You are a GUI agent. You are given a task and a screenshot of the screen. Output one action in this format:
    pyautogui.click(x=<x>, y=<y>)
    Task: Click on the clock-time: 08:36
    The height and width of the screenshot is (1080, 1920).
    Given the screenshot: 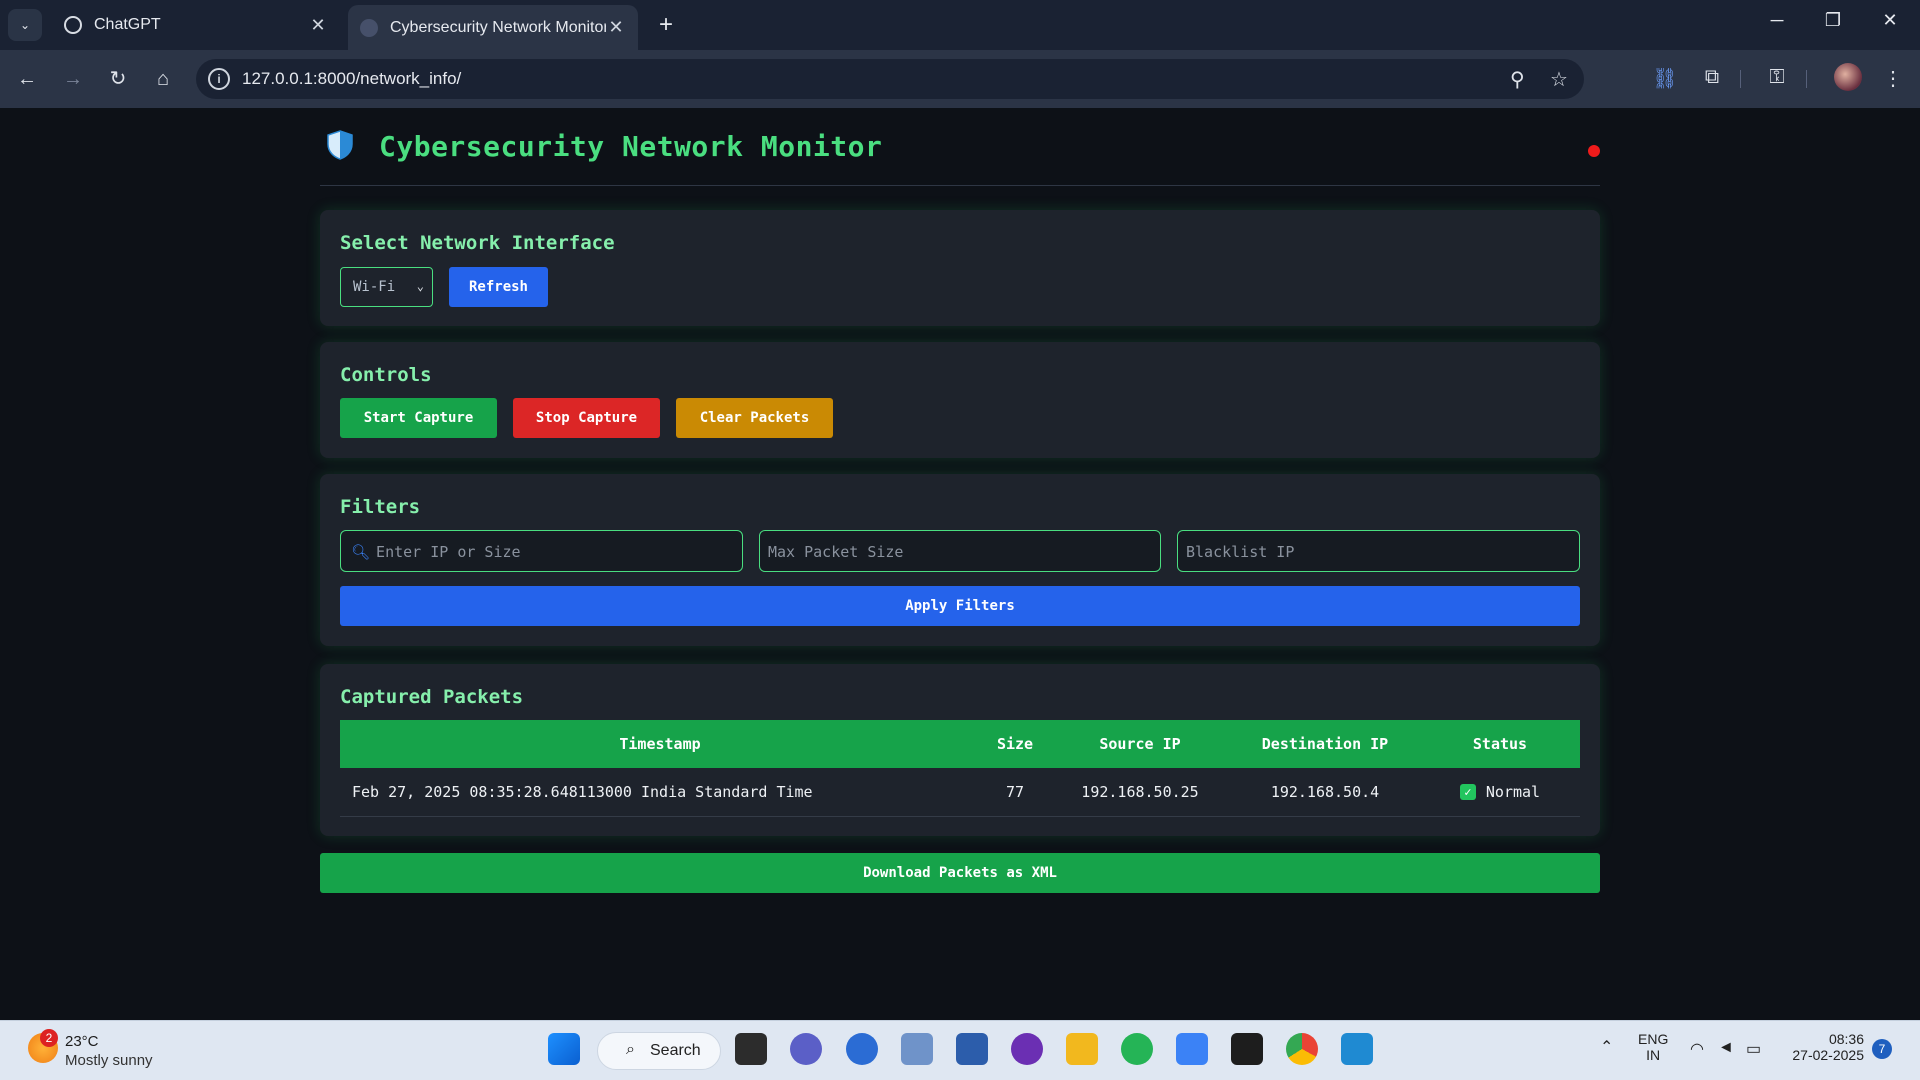 What is the action you would take?
    pyautogui.click(x=1846, y=1039)
    